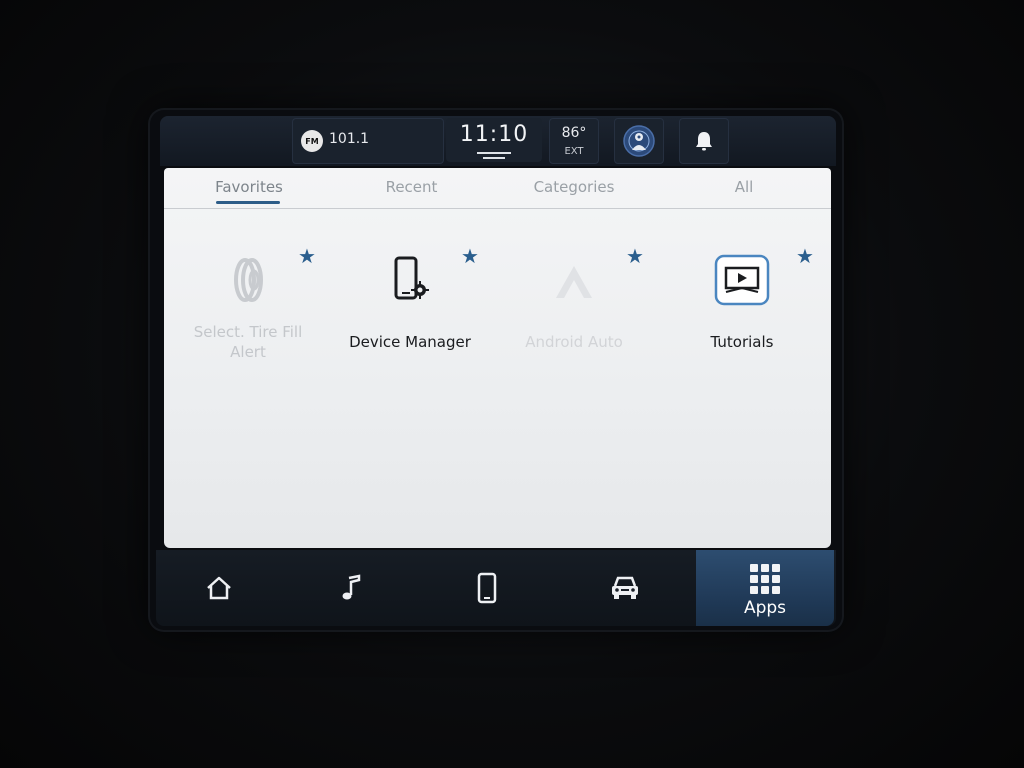 The height and width of the screenshot is (768, 1024). What do you see at coordinates (248, 202) in the screenshot?
I see `active-tab-indicator` at bounding box center [248, 202].